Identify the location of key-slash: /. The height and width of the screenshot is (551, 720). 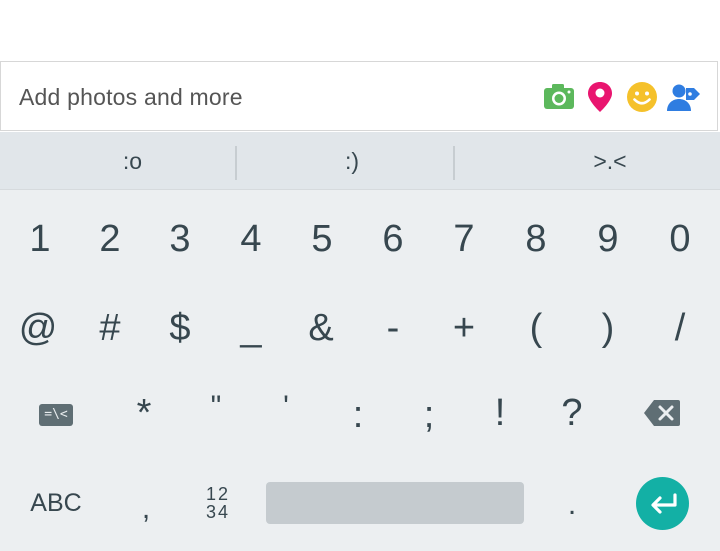
(680, 328).